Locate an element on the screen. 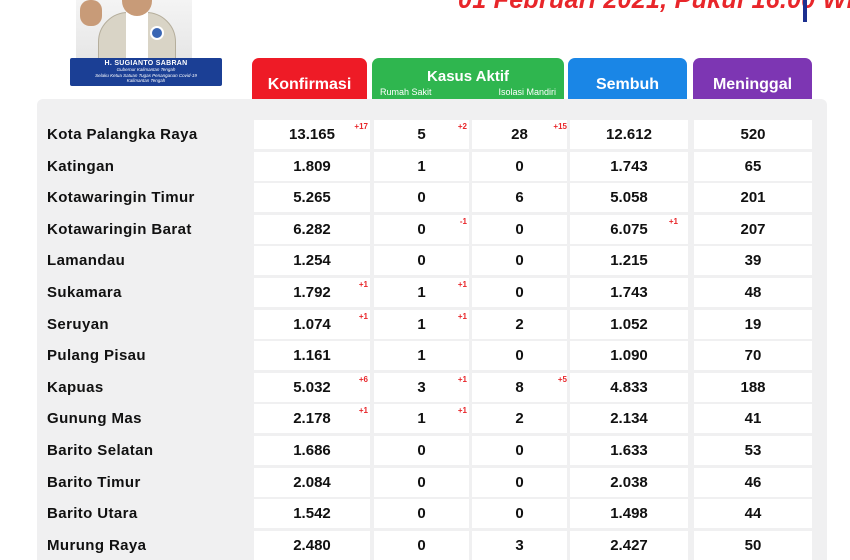 Image resolution: width=850 pixels, height=560 pixels. meninggal-cell: 41 is located at coordinates (753, 419).